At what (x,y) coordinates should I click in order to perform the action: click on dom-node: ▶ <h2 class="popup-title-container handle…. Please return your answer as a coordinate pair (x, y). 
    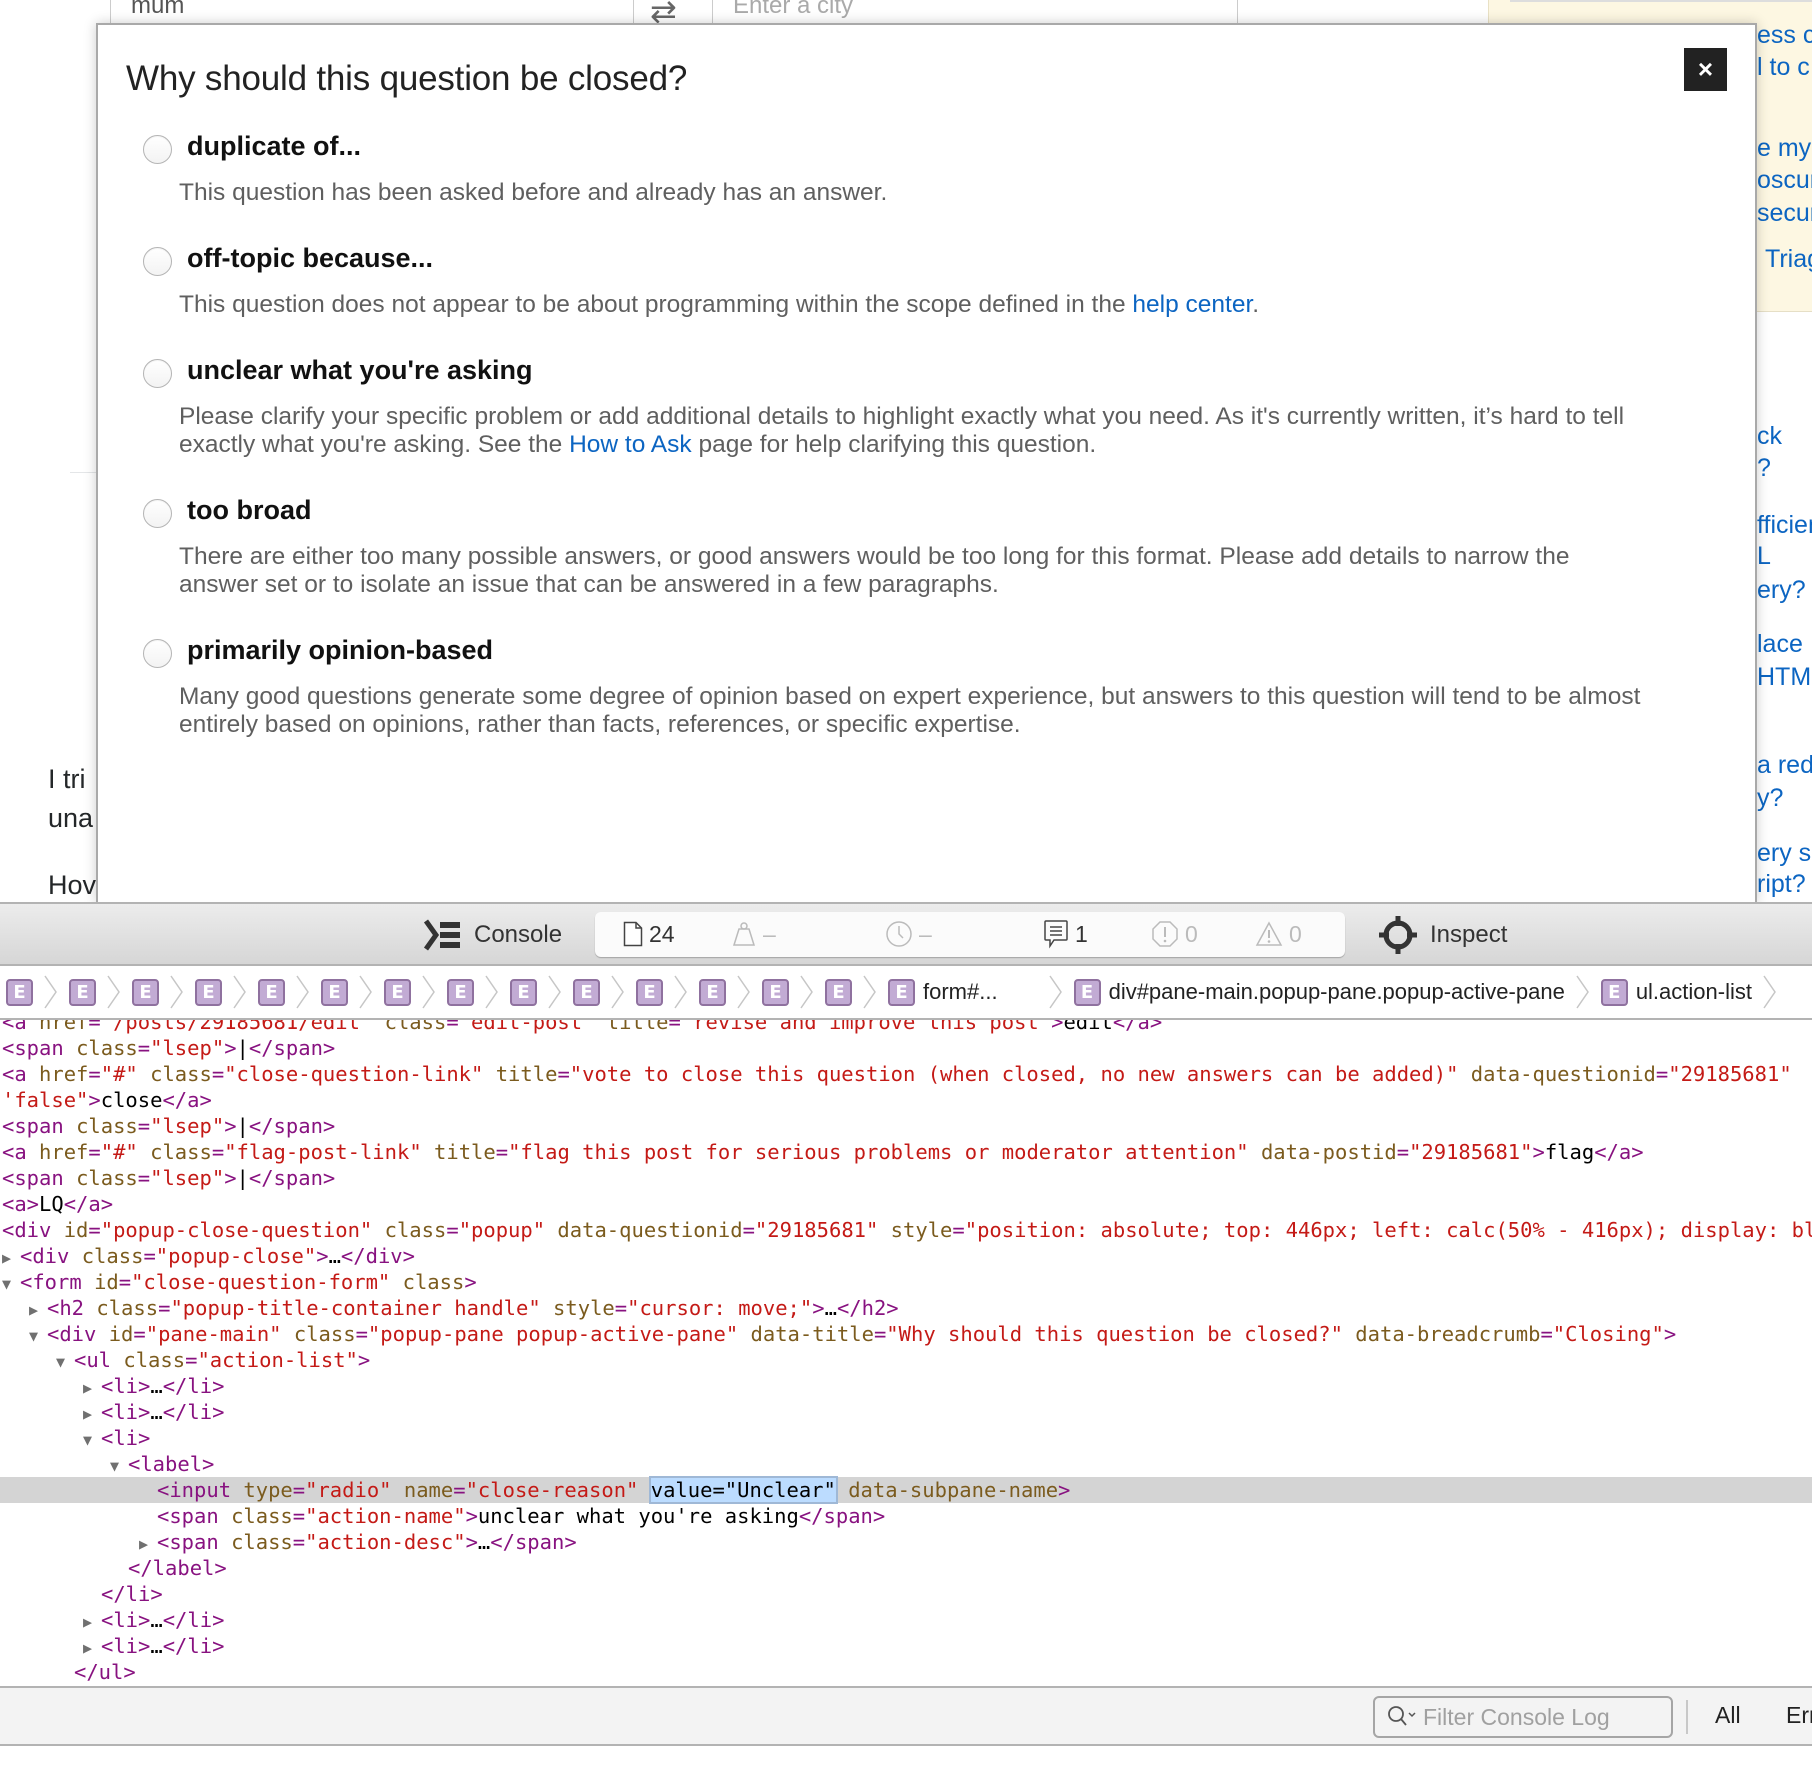
    Looking at the image, I should click on (906, 1308).